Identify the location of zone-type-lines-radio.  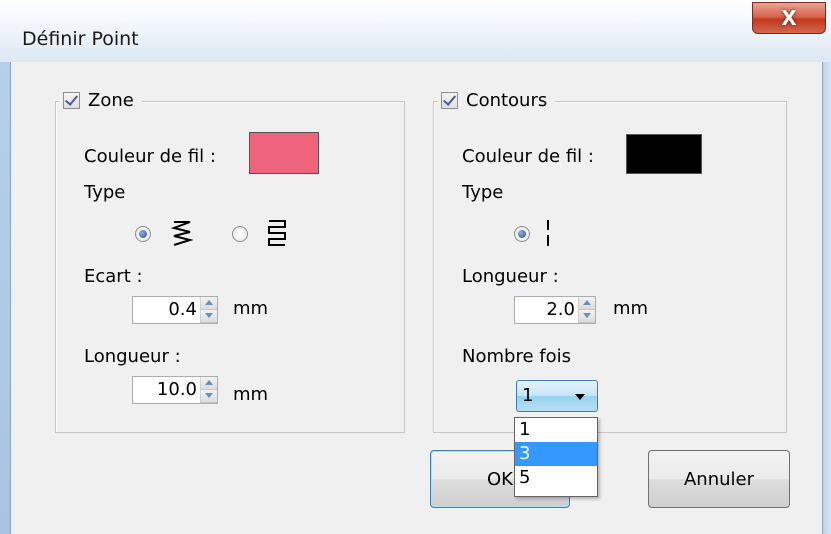
(240, 234).